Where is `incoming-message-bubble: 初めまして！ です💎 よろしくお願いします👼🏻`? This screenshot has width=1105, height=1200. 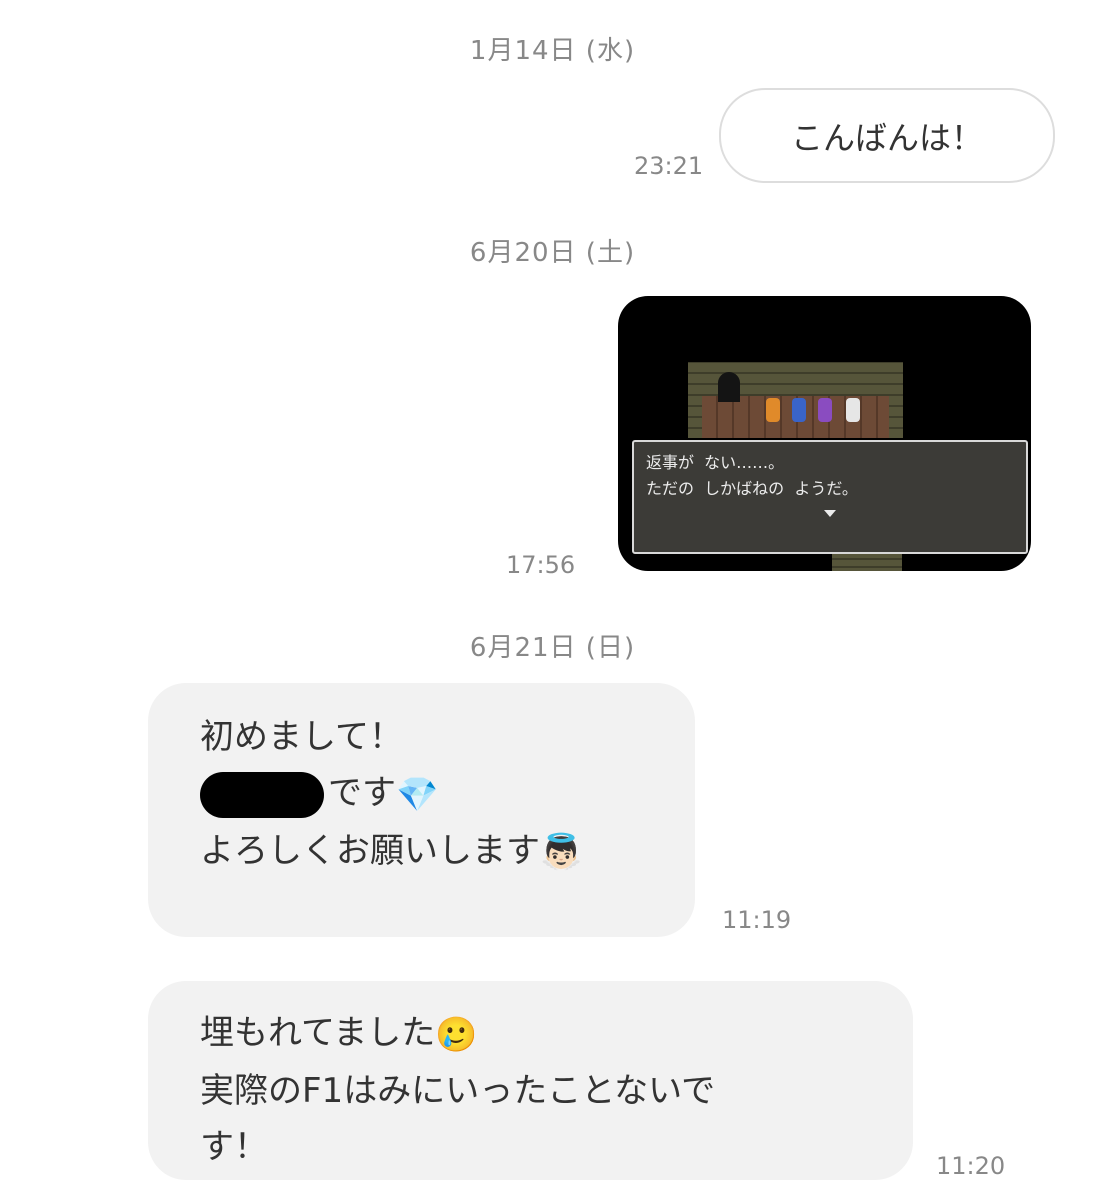 incoming-message-bubble: 初めまして！ です💎 よろしくお願いします👼🏻 is located at coordinates (421, 810).